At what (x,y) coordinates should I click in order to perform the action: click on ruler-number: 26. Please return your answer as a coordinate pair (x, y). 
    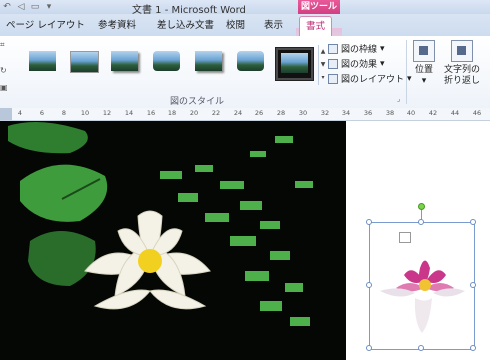
    Looking at the image, I should click on (259, 113).